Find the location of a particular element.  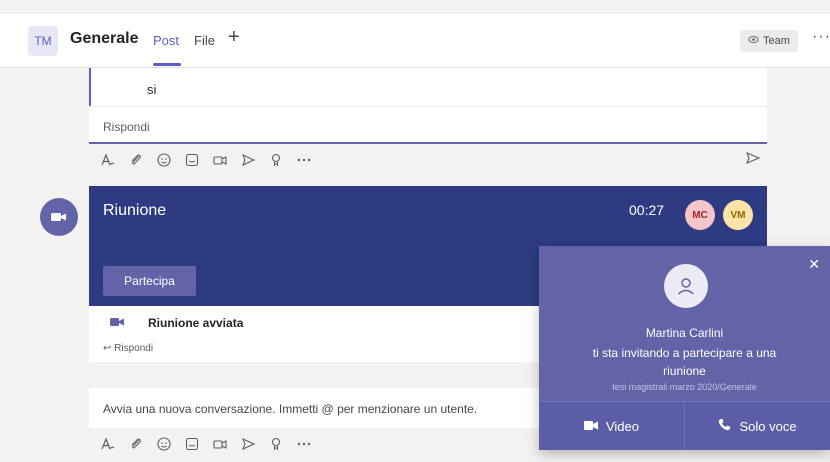

thread-indicator-bar is located at coordinates (90, 87).